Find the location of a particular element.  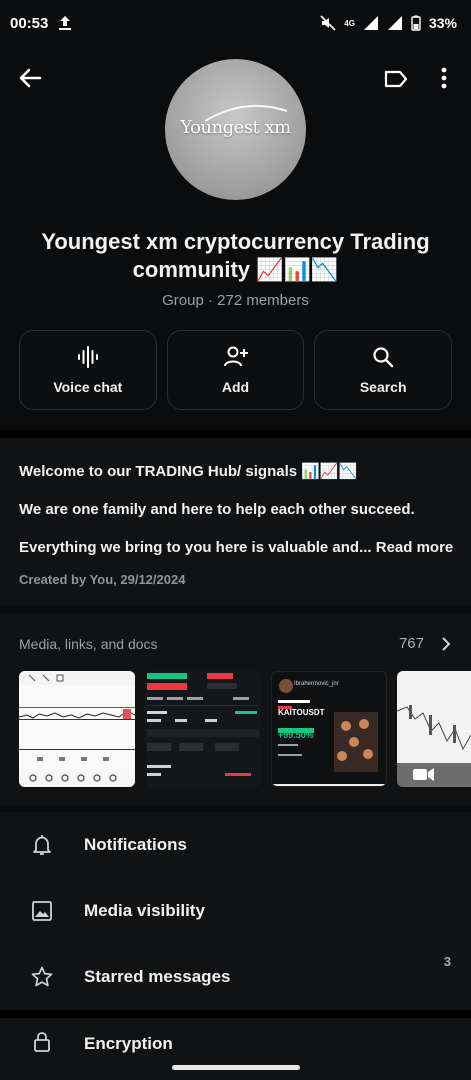

label-icon is located at coordinates (396, 79).